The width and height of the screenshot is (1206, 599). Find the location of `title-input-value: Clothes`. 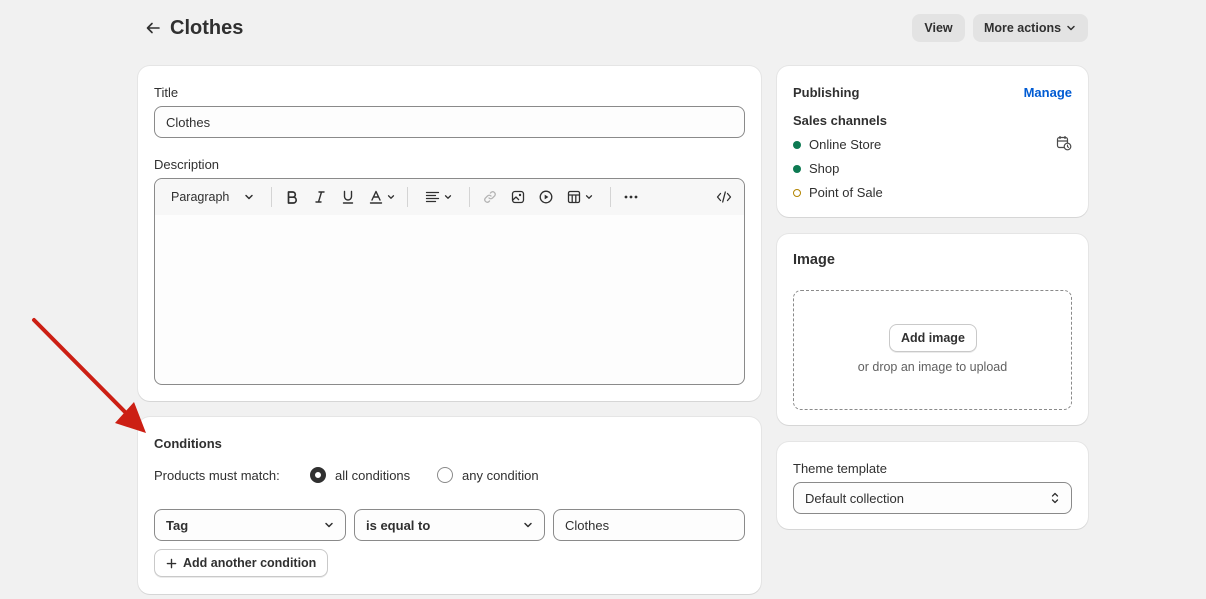

title-input-value: Clothes is located at coordinates (188, 122).